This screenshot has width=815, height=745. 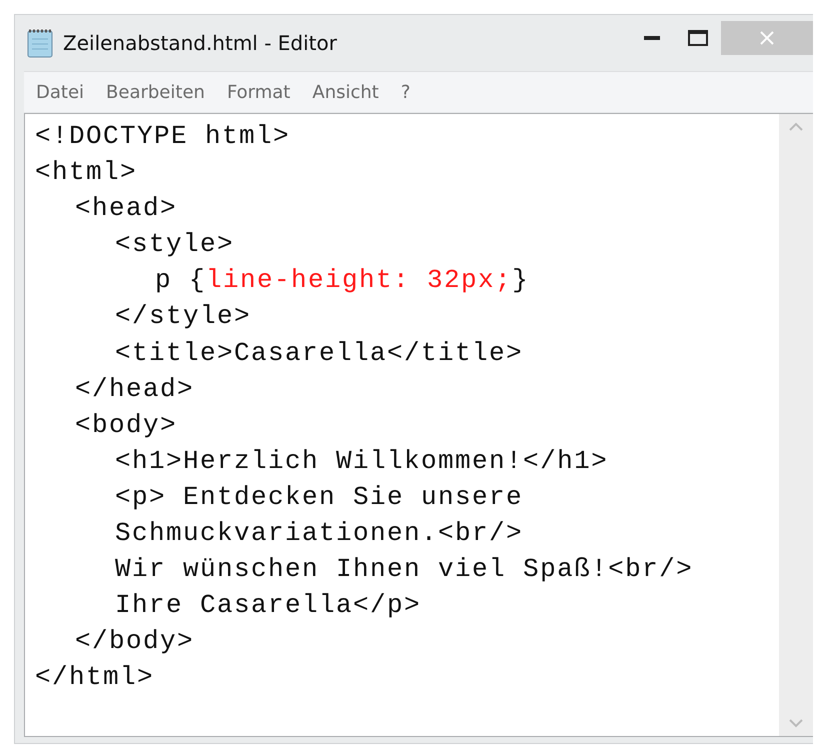 I want to click on code-line: </style>, so click(x=183, y=317).